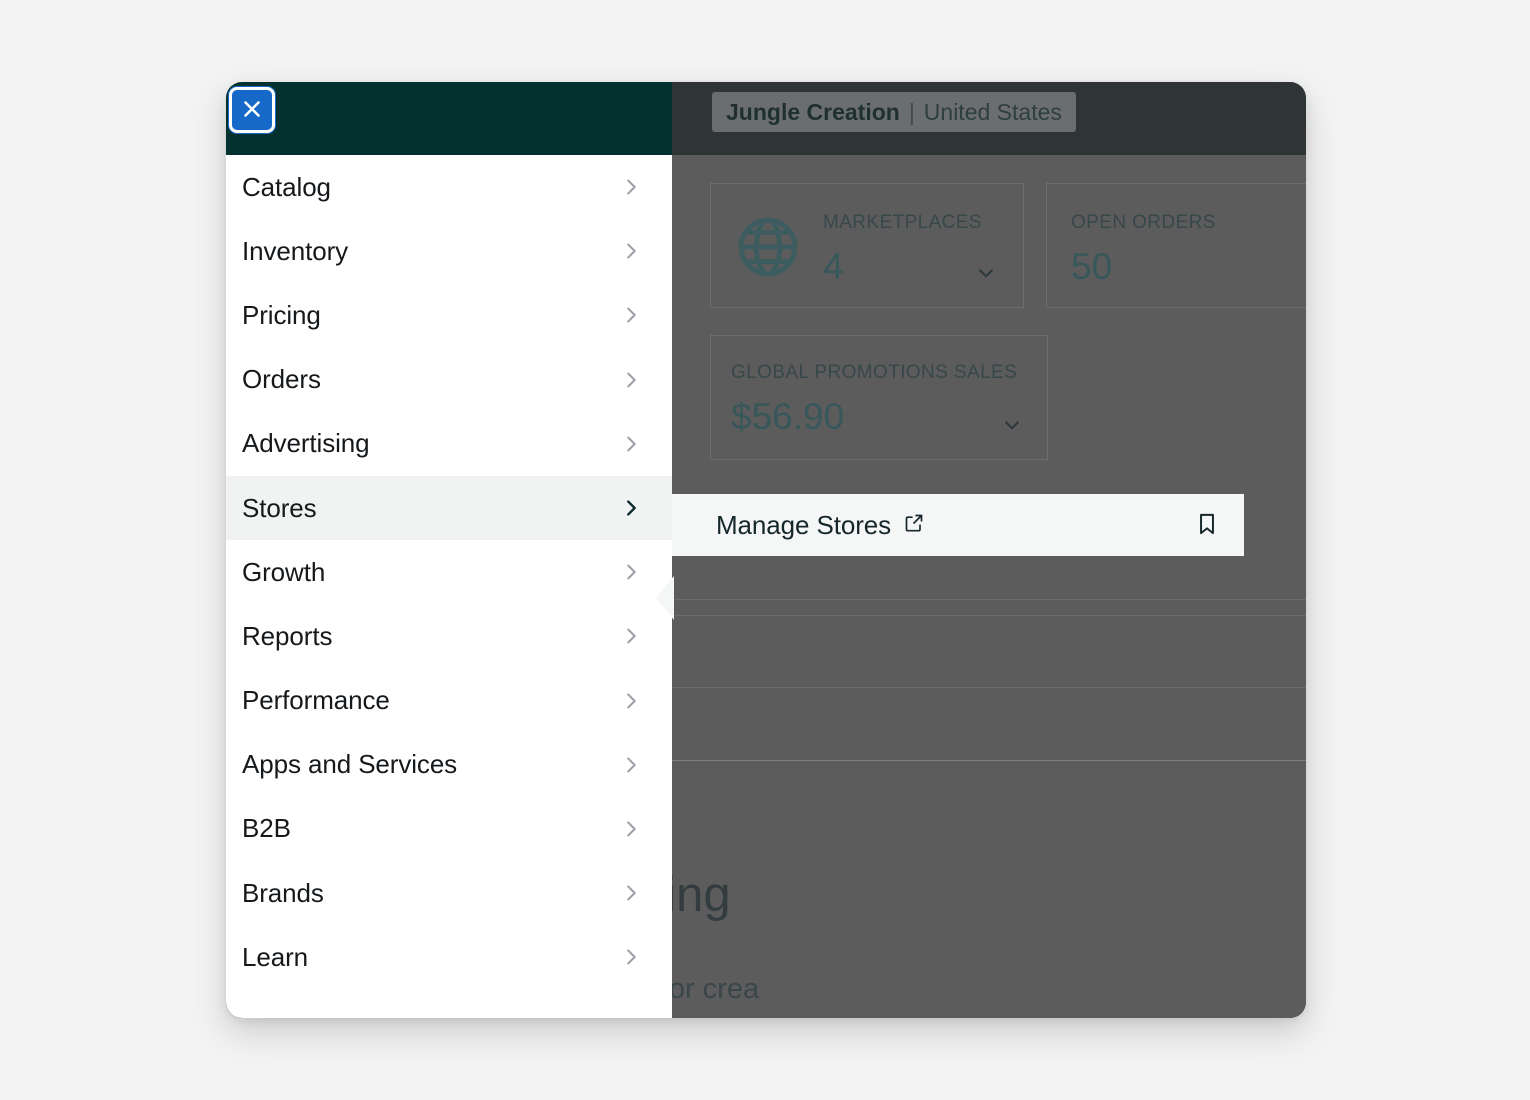 The height and width of the screenshot is (1100, 1530). What do you see at coordinates (286, 186) in the screenshot?
I see `sidebar-item-label: Catalog` at bounding box center [286, 186].